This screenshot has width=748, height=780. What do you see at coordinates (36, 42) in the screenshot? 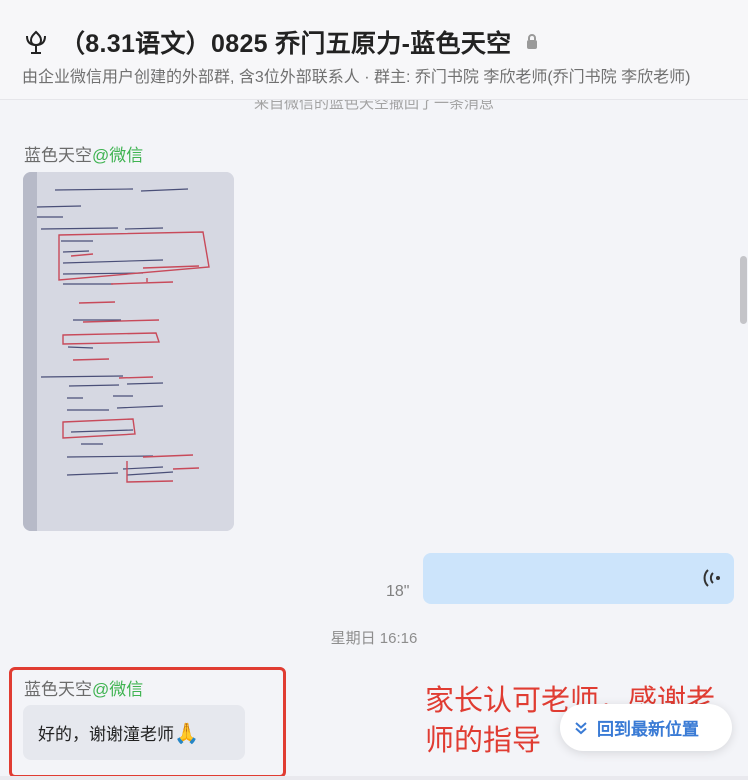
I see `tulip-group-icon` at bounding box center [36, 42].